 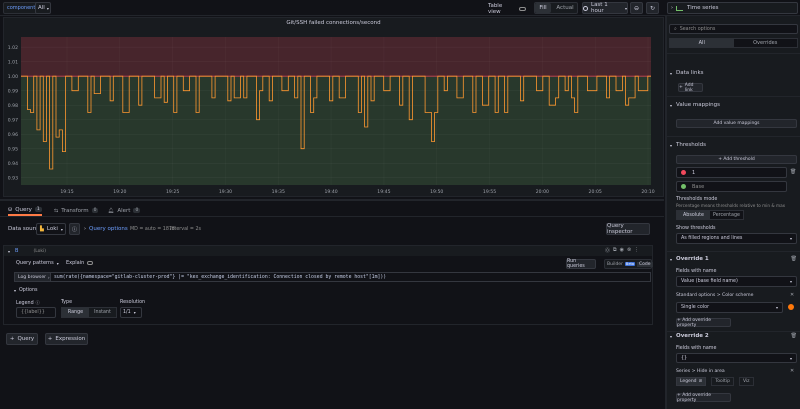 I want to click on override2-header: ▾ Override 2 🗑︎, so click(x=733, y=336).